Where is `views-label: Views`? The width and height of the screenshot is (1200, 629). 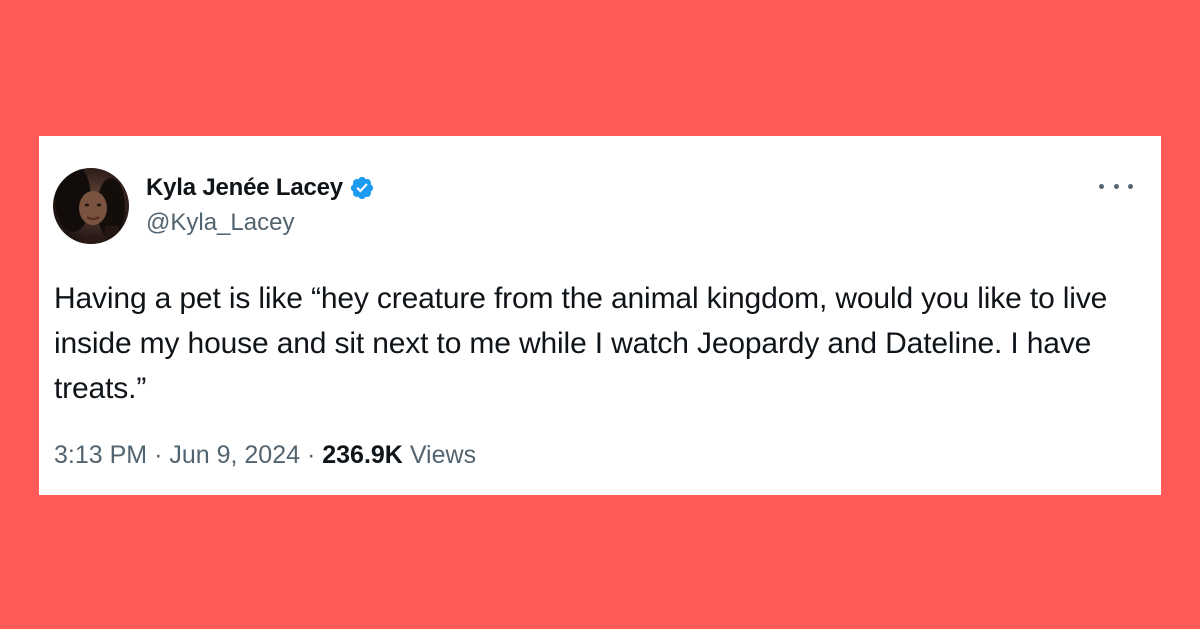
views-label: Views is located at coordinates (443, 455).